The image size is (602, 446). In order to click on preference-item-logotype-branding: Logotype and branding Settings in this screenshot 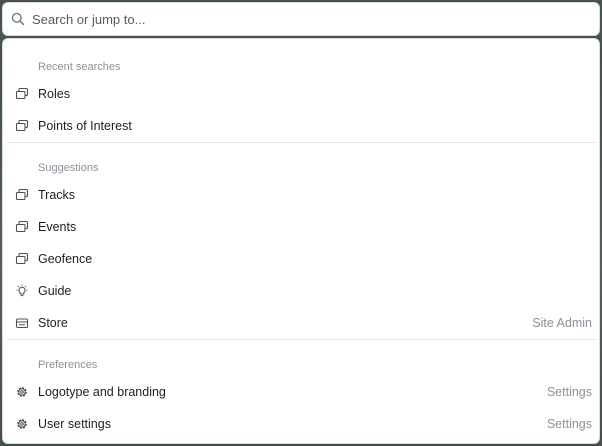, I will do `click(302, 392)`.